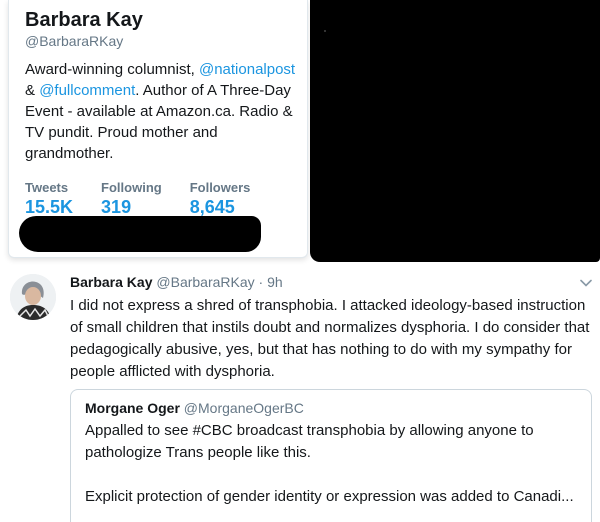 The height and width of the screenshot is (522, 600). I want to click on tweet-header: Barbara Kay @BarbaraRKay · 9h, so click(176, 282).